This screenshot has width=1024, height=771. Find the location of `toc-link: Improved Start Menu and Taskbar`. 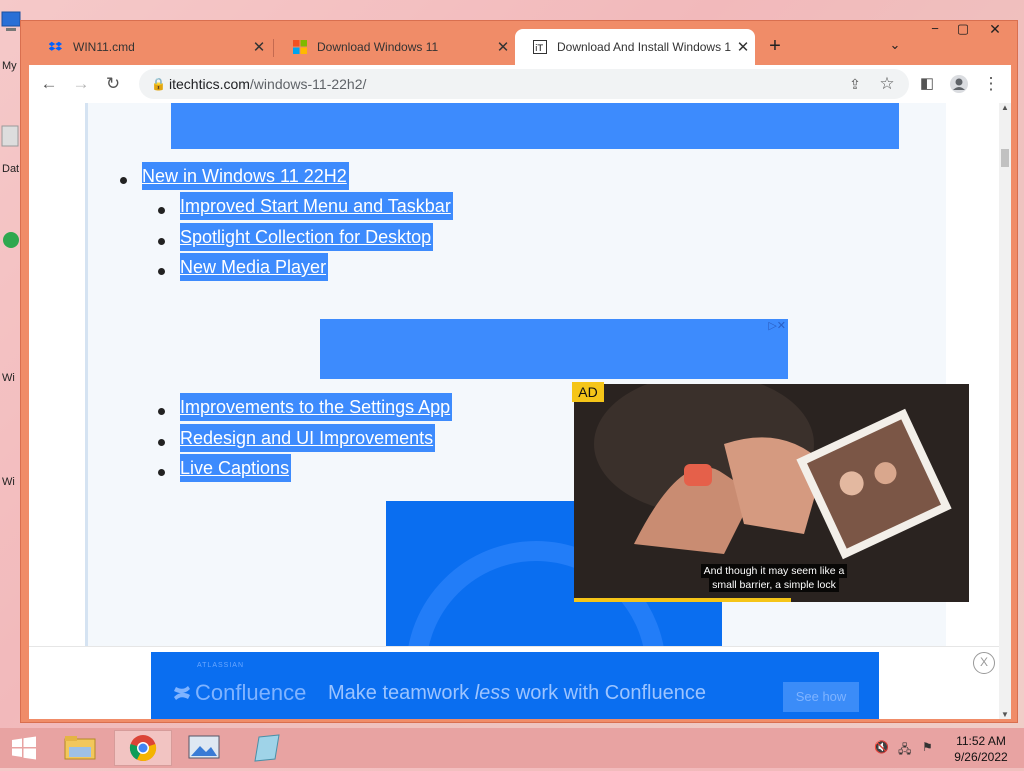

toc-link: Improved Start Menu and Taskbar is located at coordinates (316, 206).